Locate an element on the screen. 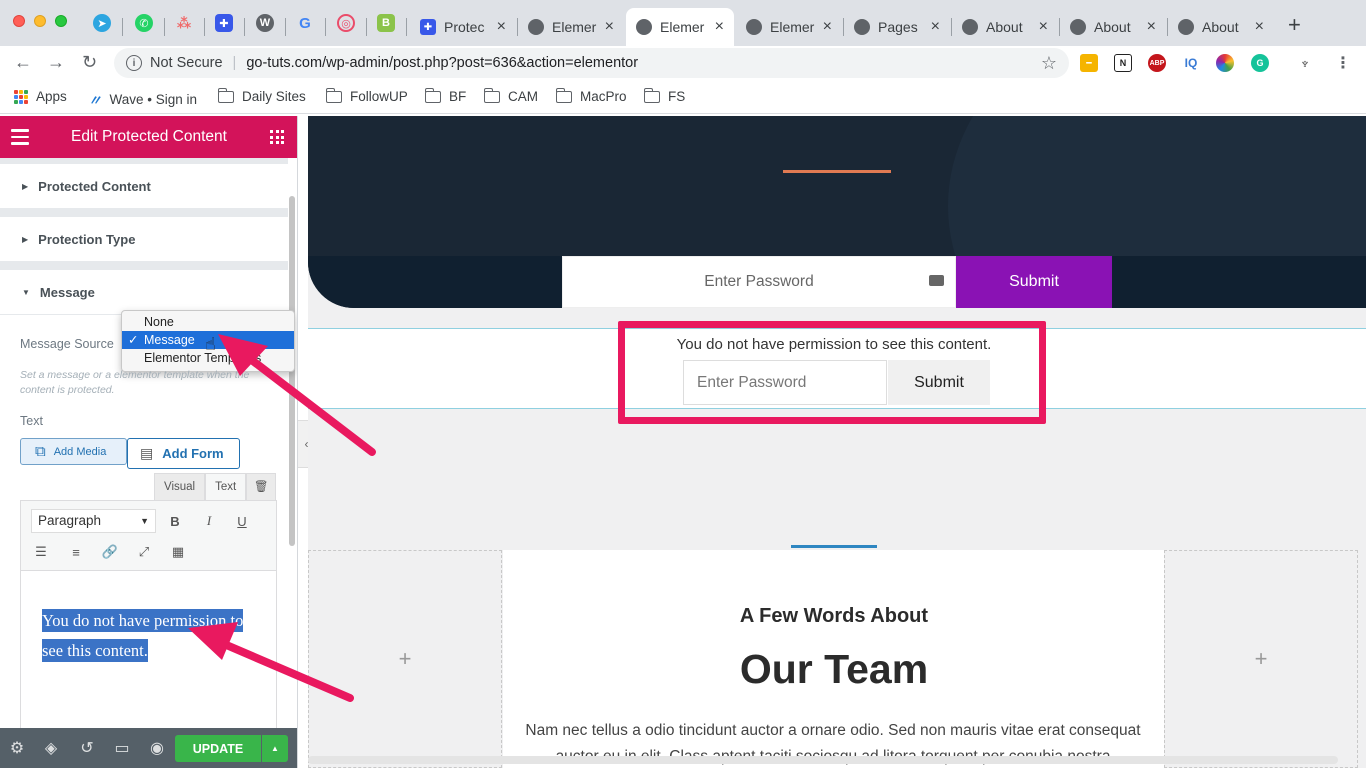 Image resolution: width=1366 pixels, height=768 pixels. section-protected-content: ▶ Protected Content is located at coordinates (144, 186).